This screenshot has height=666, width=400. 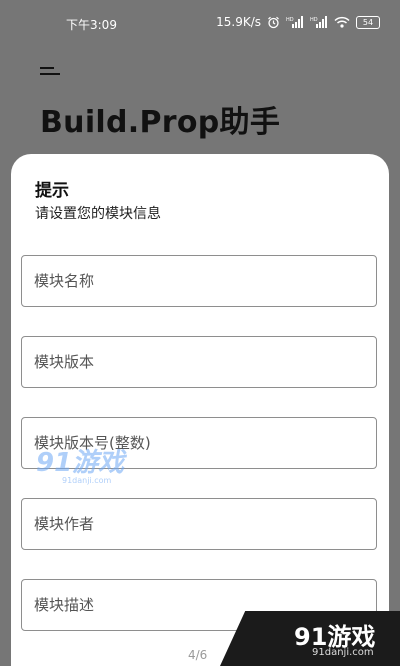 What do you see at coordinates (368, 22) in the screenshot?
I see `battery-icon: 54` at bounding box center [368, 22].